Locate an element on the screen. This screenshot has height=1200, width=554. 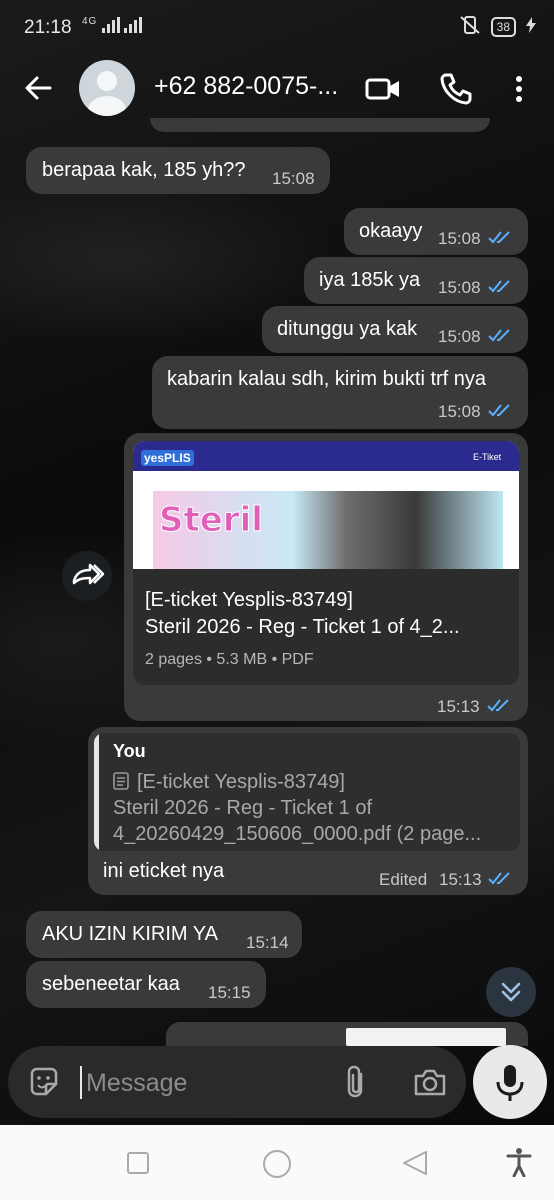
sticker-icon is located at coordinates (44, 1082).